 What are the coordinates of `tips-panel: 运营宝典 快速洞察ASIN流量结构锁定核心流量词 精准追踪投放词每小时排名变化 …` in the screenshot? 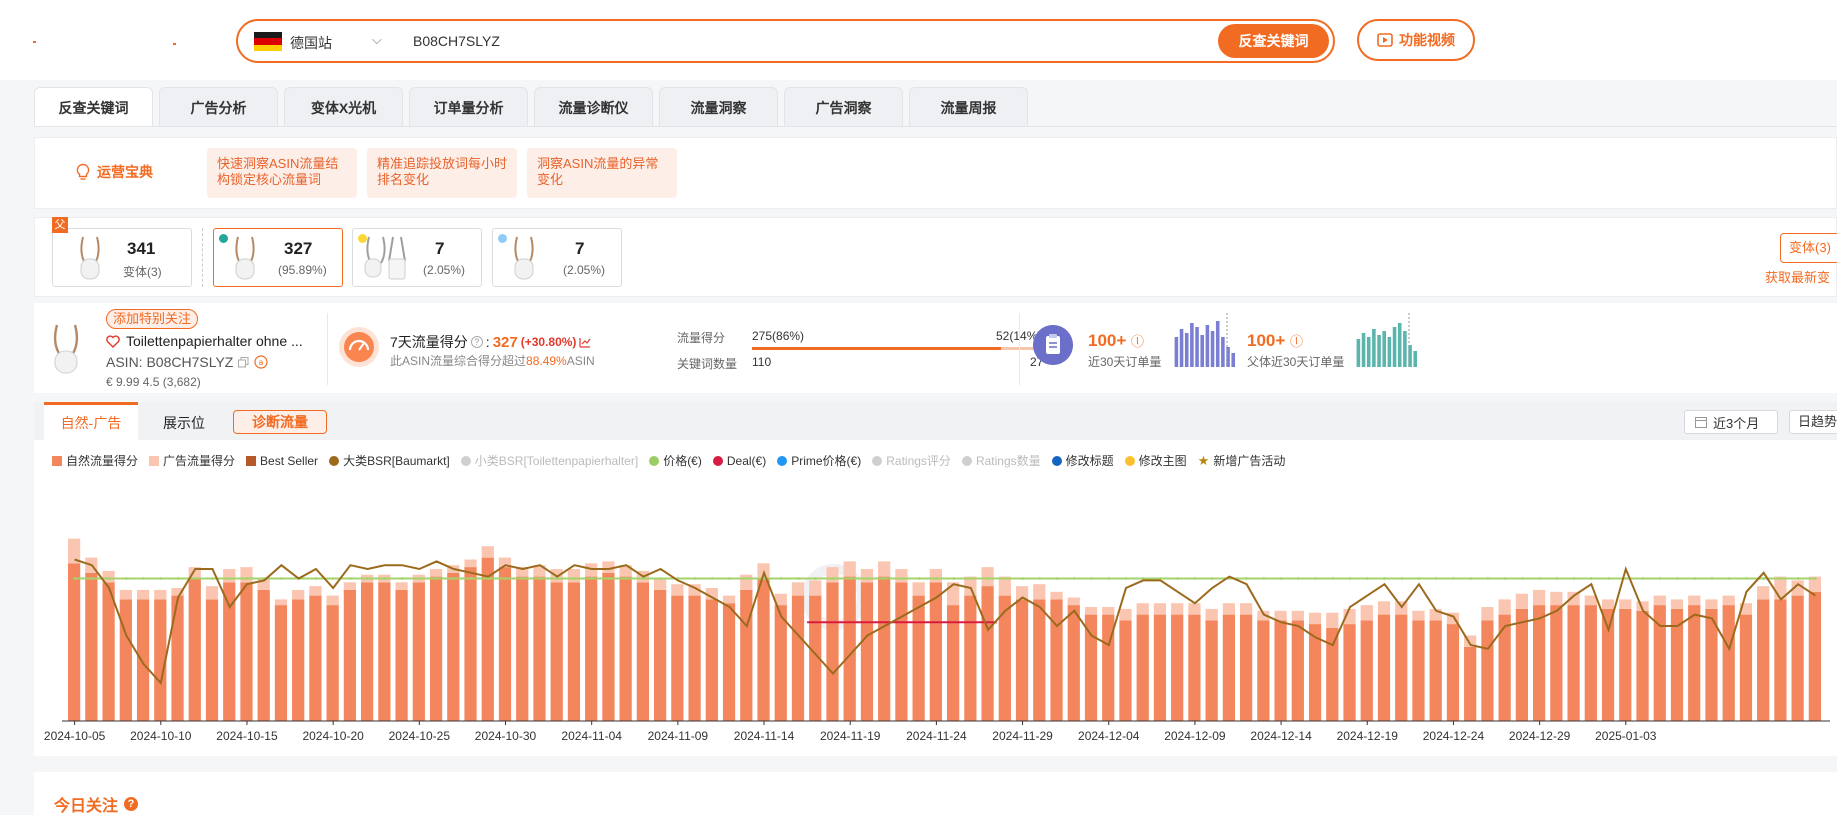 It's located at (935, 173).